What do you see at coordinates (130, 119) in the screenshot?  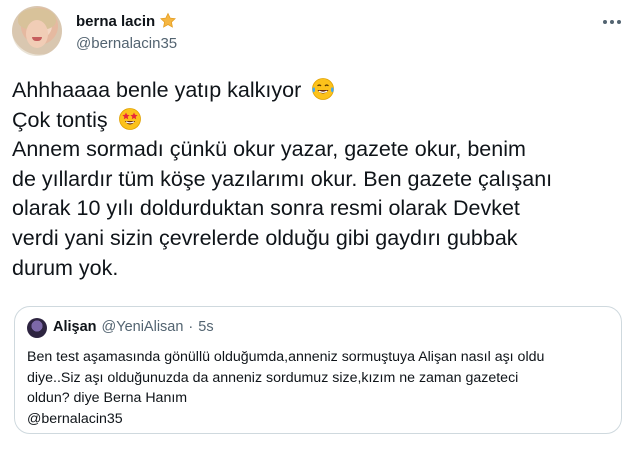 I see `star-struck-emoji-icon` at bounding box center [130, 119].